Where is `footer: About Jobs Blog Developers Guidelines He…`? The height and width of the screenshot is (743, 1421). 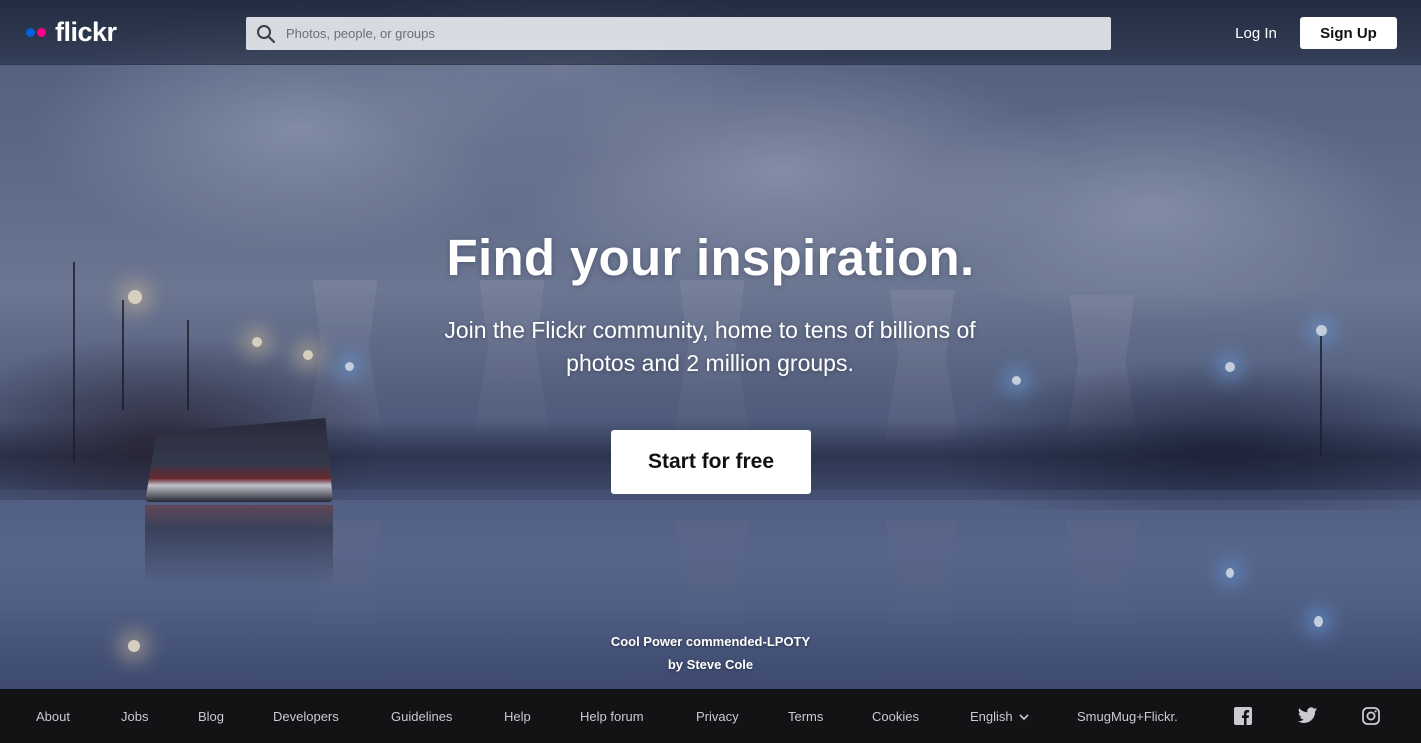 footer: About Jobs Blog Developers Guidelines He… is located at coordinates (710, 716).